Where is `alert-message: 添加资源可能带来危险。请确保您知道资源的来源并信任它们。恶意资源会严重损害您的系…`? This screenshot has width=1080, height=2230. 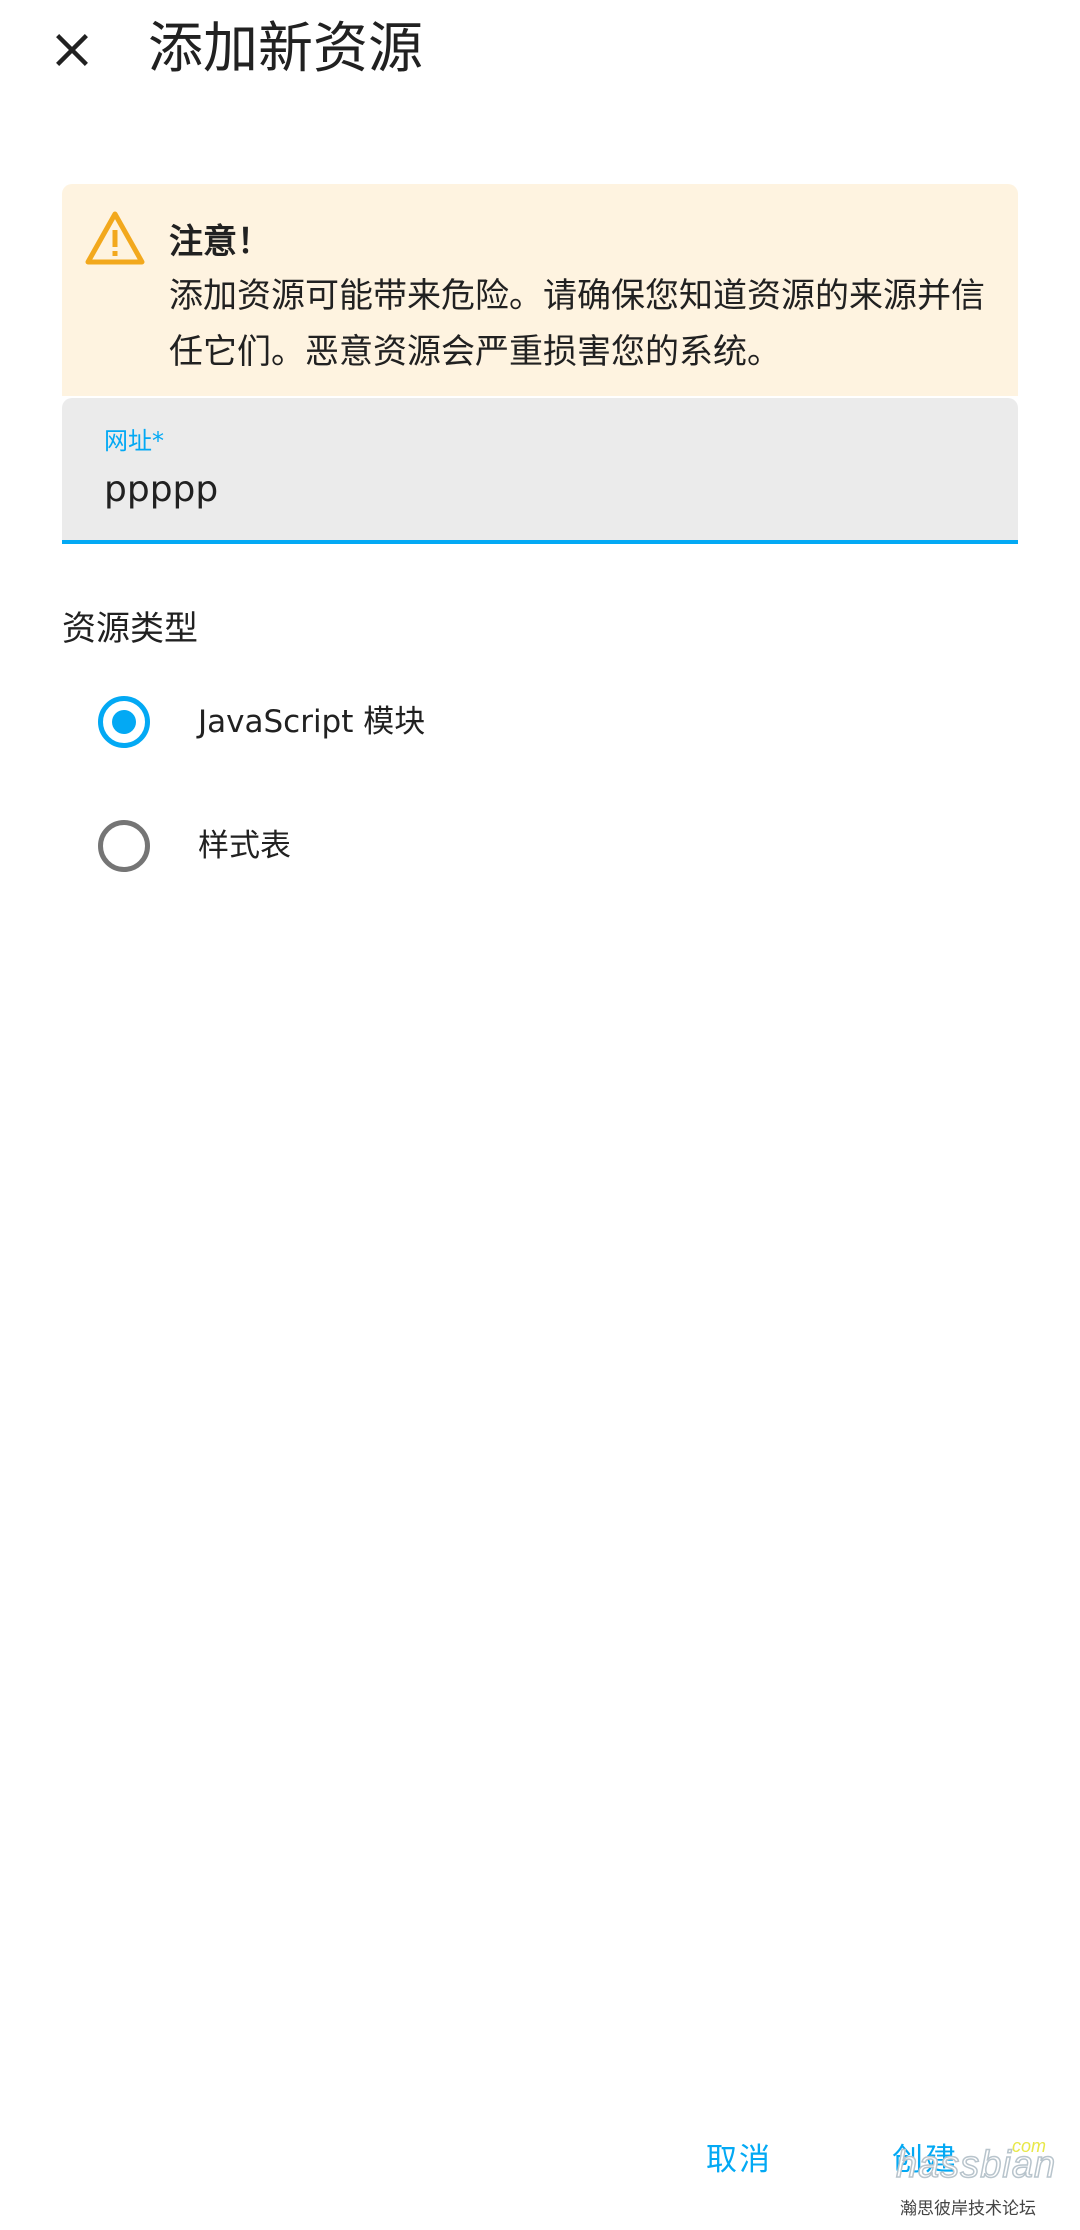 alert-message: 添加资源可能带来危险。请确保您知道资源的来源并信任它们。恶意资源会严重损害您的系… is located at coordinates (577, 324).